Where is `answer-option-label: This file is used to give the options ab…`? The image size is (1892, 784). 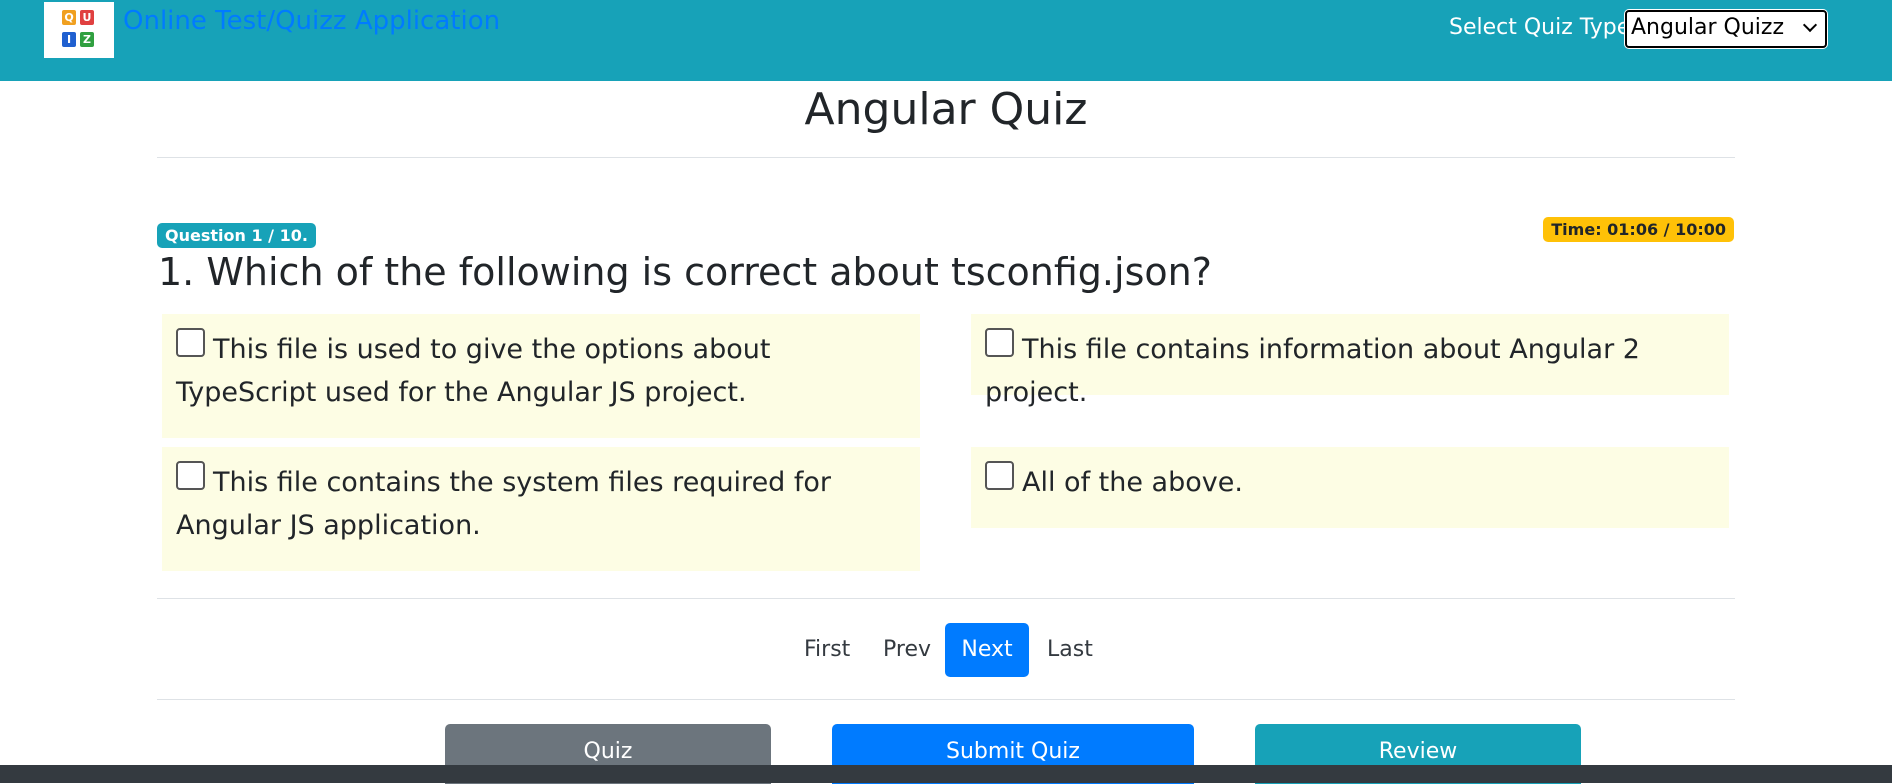 answer-option-label: This file is used to give the options ab… is located at coordinates (473, 371).